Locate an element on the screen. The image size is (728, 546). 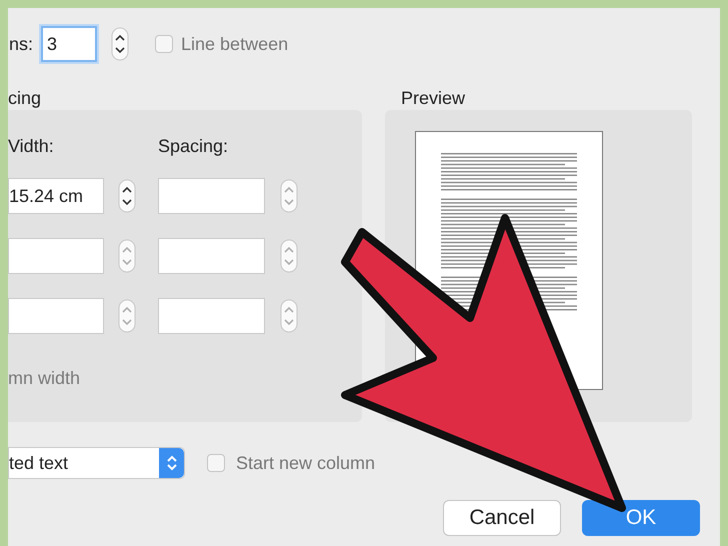
column-header: Spacing: is located at coordinates (193, 146).